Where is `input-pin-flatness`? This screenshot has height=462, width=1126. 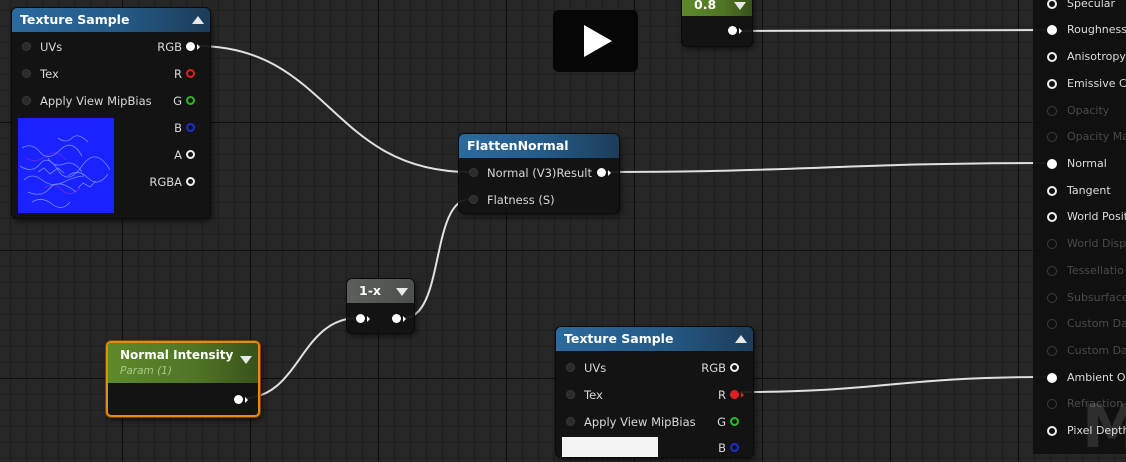 input-pin-flatness is located at coordinates (473, 199).